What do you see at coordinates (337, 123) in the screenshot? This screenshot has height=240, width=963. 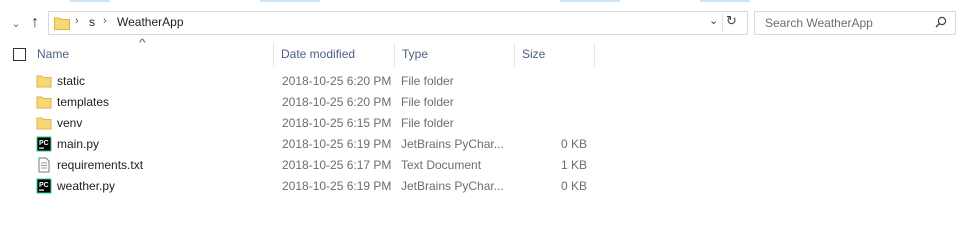 I see `file-date-modified: 2018-10-25 6:15 PM` at bounding box center [337, 123].